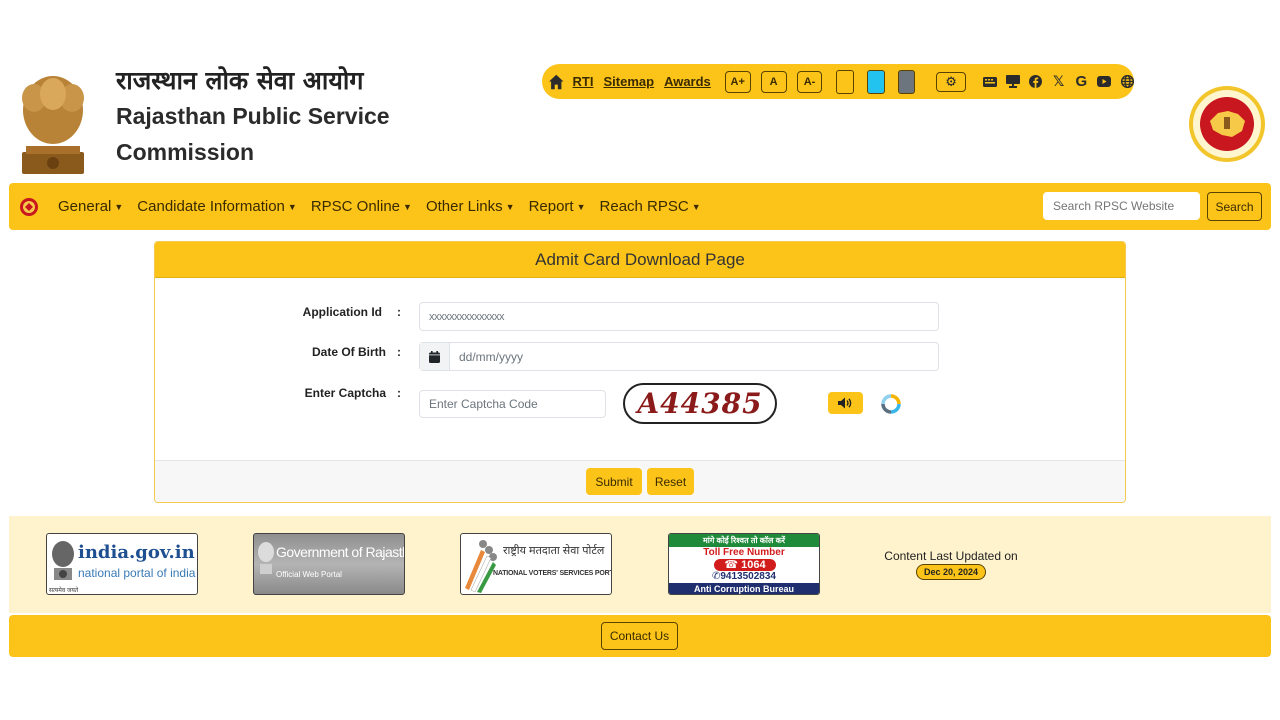  I want to click on content-last-updated: Content Last Updated on Dec 20, 2024, so click(951, 564).